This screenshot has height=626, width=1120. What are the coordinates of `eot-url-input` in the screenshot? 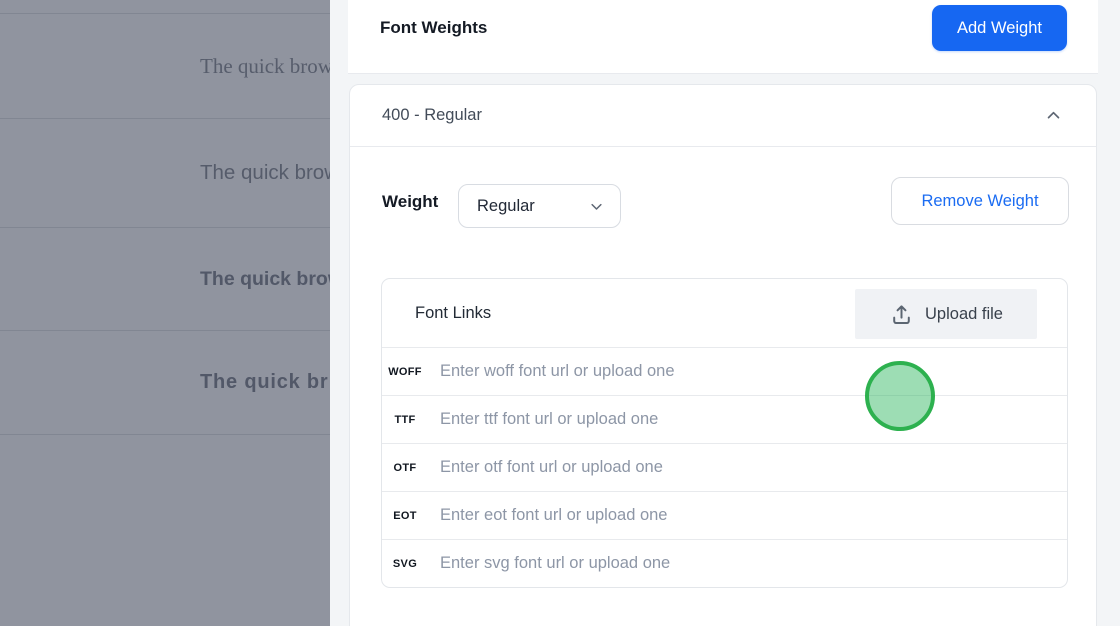 It's located at (747, 515).